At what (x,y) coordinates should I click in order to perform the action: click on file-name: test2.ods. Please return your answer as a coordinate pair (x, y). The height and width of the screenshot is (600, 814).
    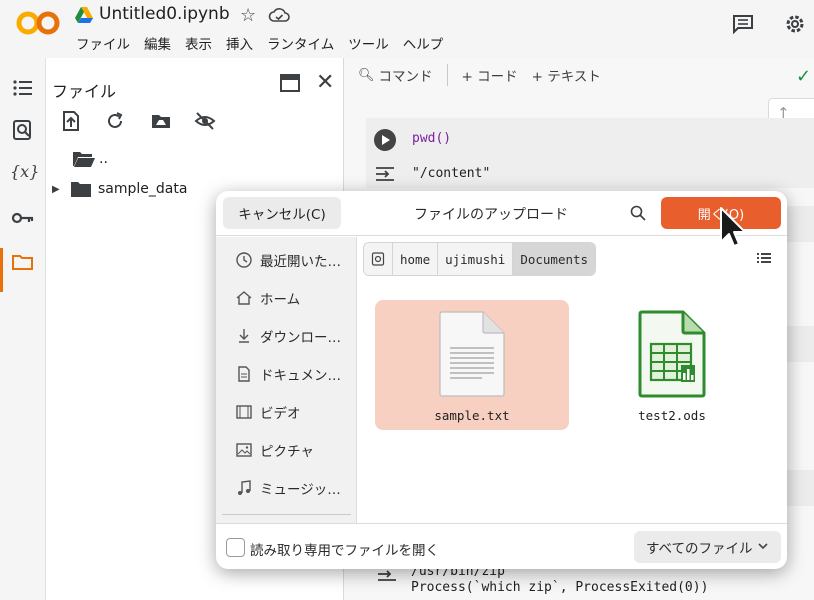
    Looking at the image, I should click on (672, 415).